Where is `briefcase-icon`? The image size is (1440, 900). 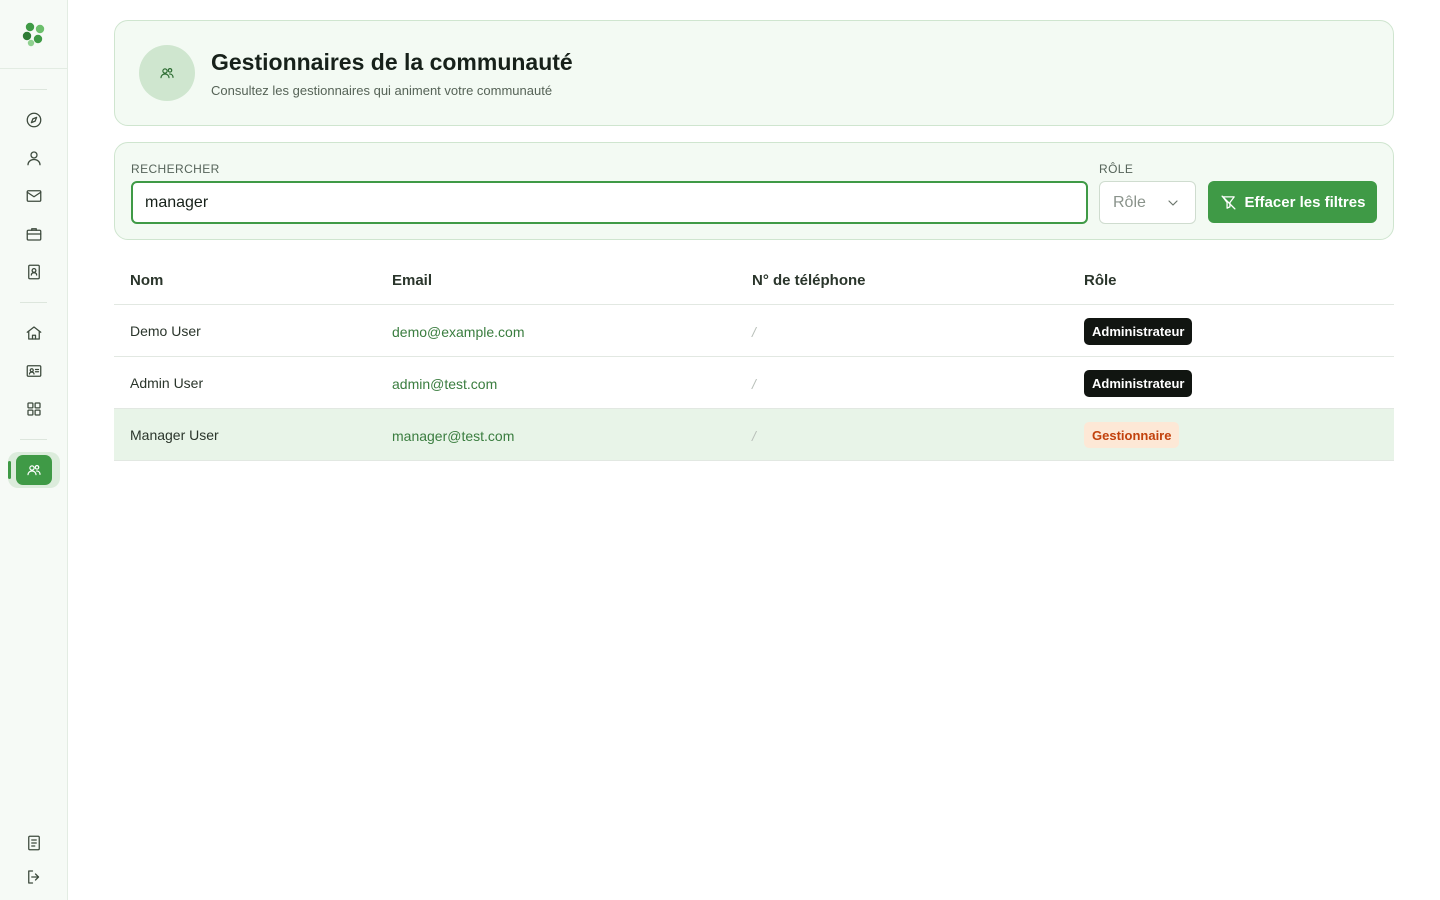
briefcase-icon is located at coordinates (34, 234).